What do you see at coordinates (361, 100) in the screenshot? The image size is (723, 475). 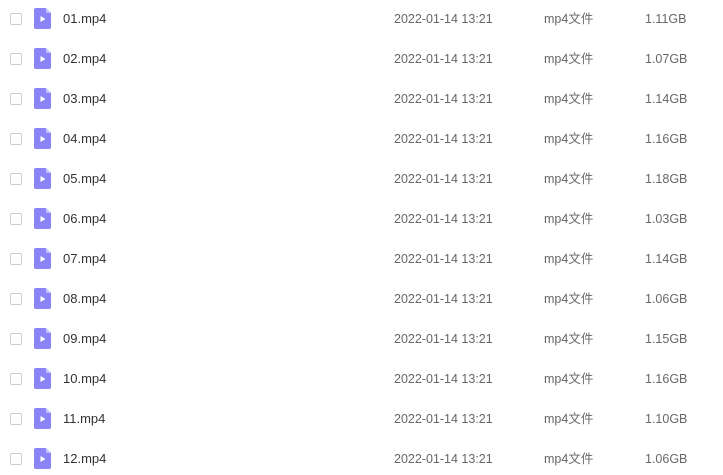 I see `file-row: 03.mp4 2022-01-14 13:21 mp4文件 1.14GB` at bounding box center [361, 100].